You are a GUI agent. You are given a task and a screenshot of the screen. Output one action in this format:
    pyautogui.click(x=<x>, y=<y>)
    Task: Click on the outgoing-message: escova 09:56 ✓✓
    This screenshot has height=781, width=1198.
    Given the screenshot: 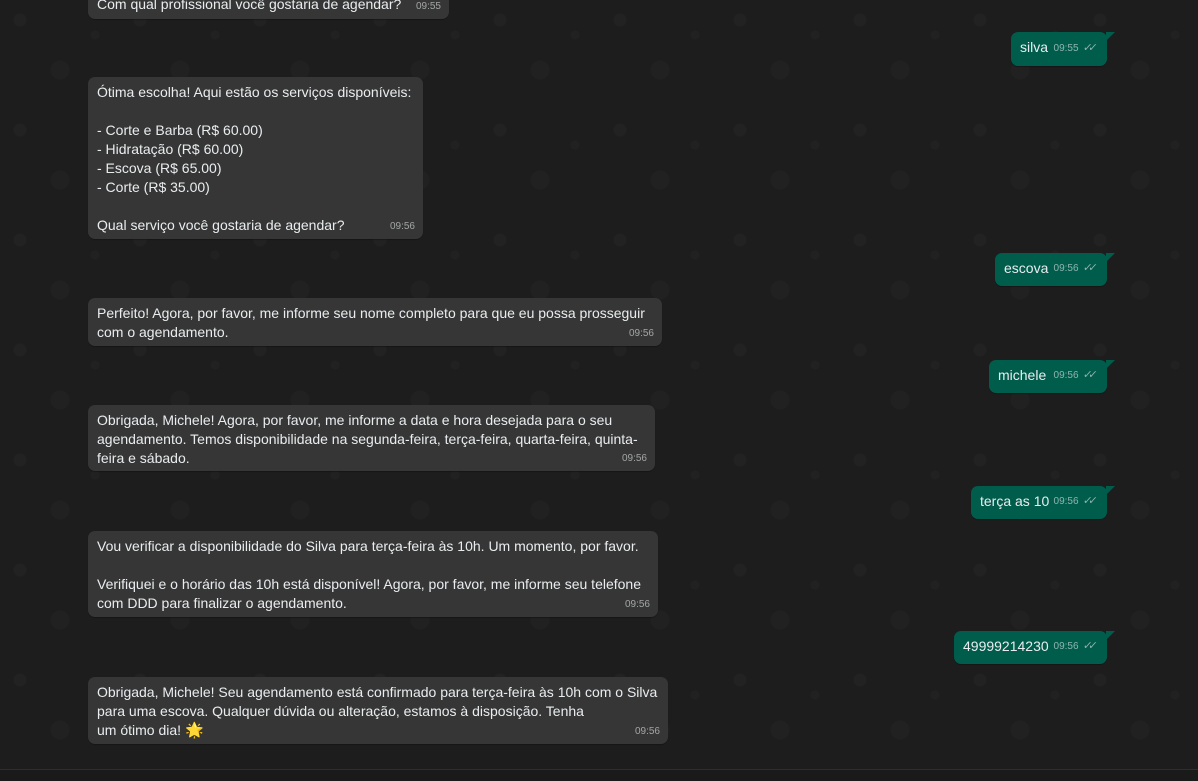 What is the action you would take?
    pyautogui.click(x=1055, y=269)
    